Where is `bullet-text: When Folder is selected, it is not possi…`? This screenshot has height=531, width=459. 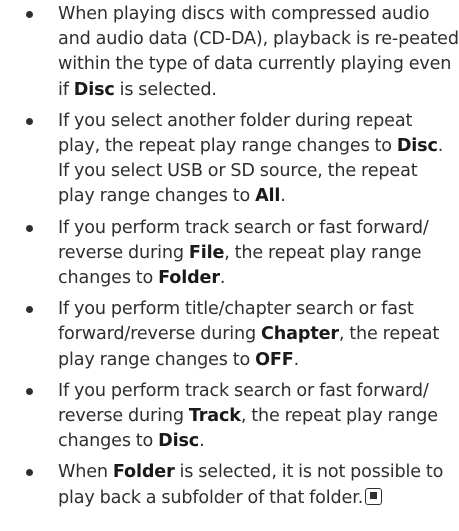
bullet-text: When Folder is selected, it is not possi… is located at coordinates (251, 485).